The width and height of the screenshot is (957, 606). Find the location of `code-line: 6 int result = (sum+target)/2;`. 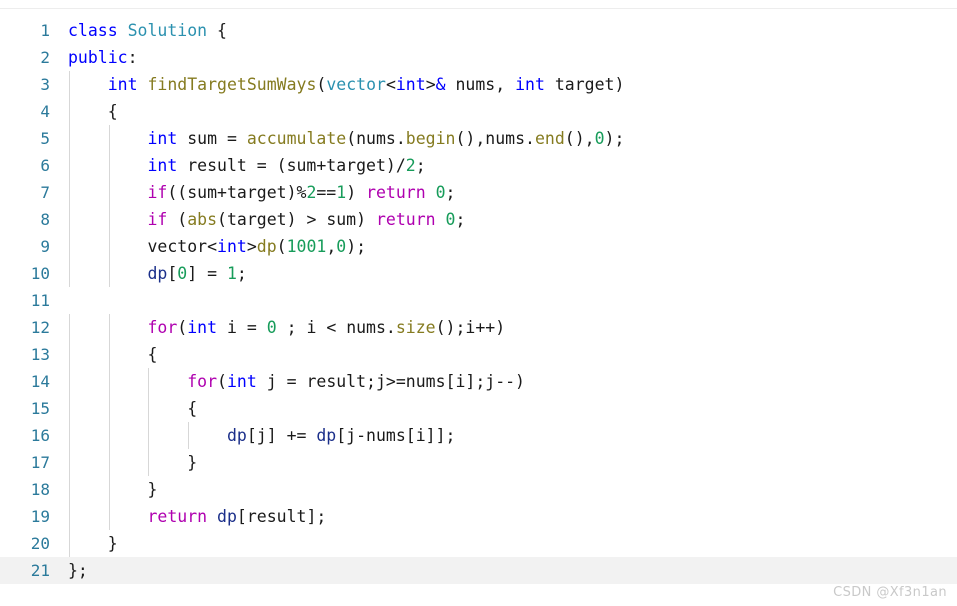

code-line: 6 int result = (sum+target)/2; is located at coordinates (478, 165).